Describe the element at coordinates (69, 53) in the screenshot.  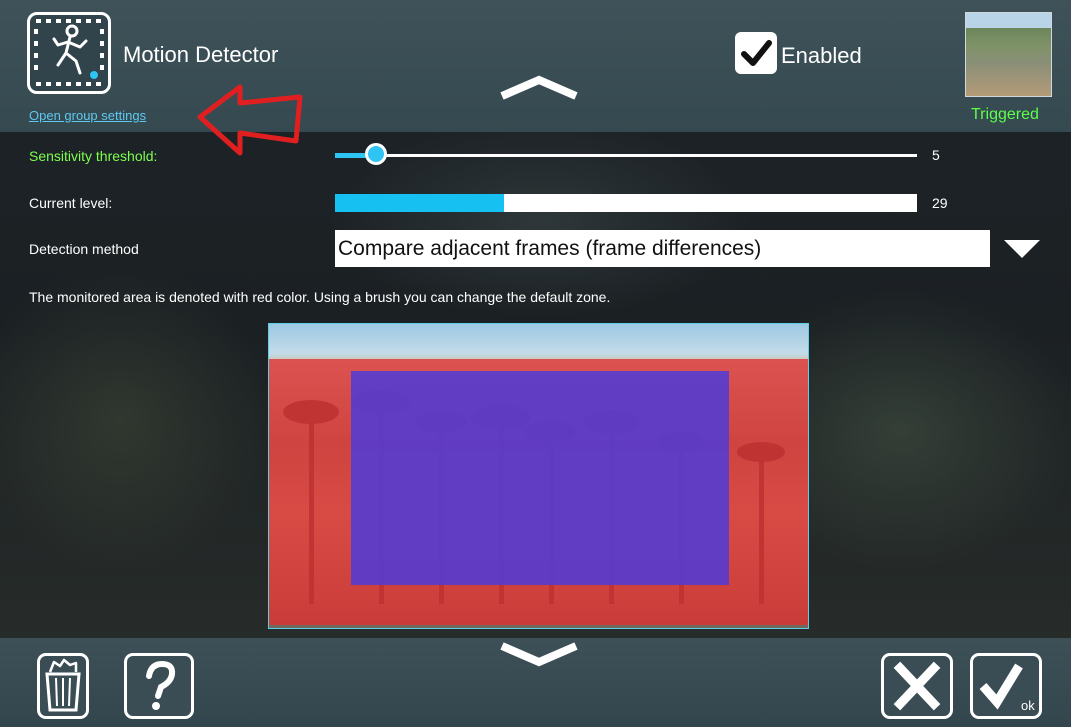
I see `motion-detector-icon` at that location.